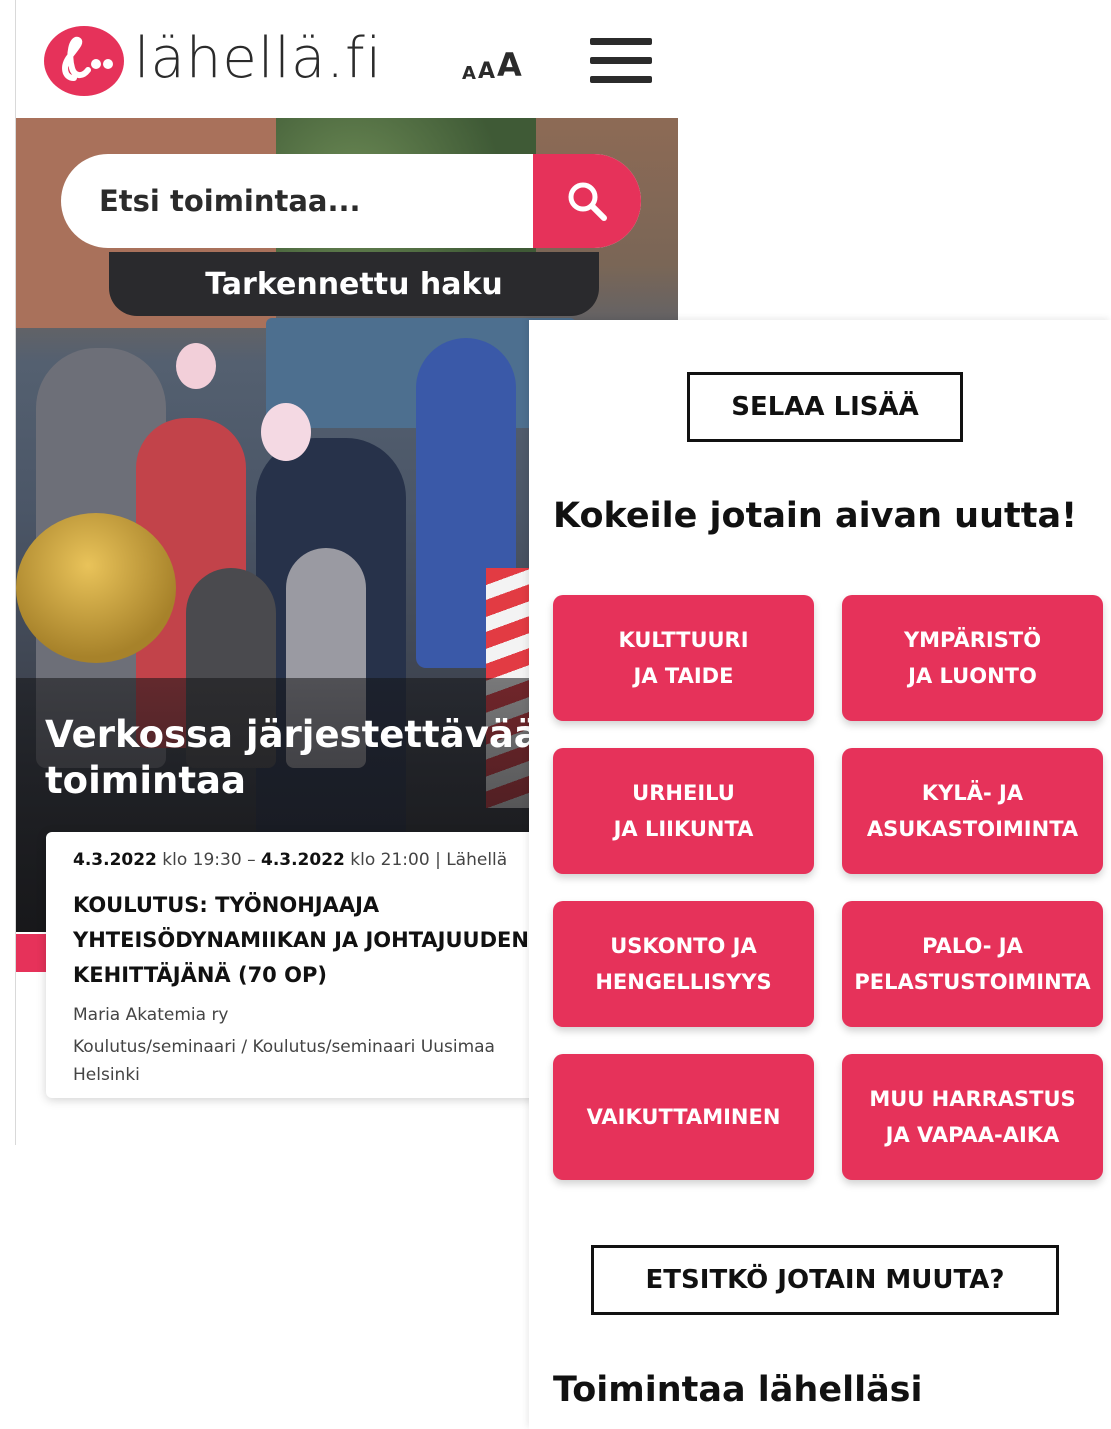 The image size is (1111, 1429). Describe the element at coordinates (509, 65) in the screenshot. I see `font-size-large: A` at that location.